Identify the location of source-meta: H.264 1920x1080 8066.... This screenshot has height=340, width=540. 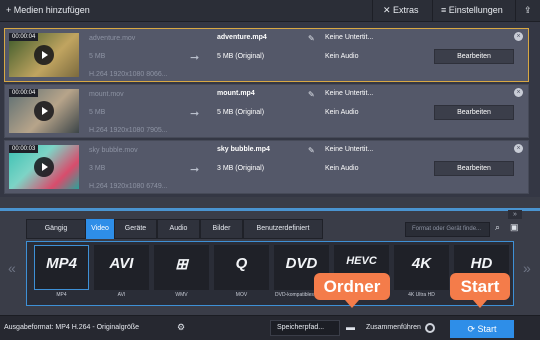
(128, 74).